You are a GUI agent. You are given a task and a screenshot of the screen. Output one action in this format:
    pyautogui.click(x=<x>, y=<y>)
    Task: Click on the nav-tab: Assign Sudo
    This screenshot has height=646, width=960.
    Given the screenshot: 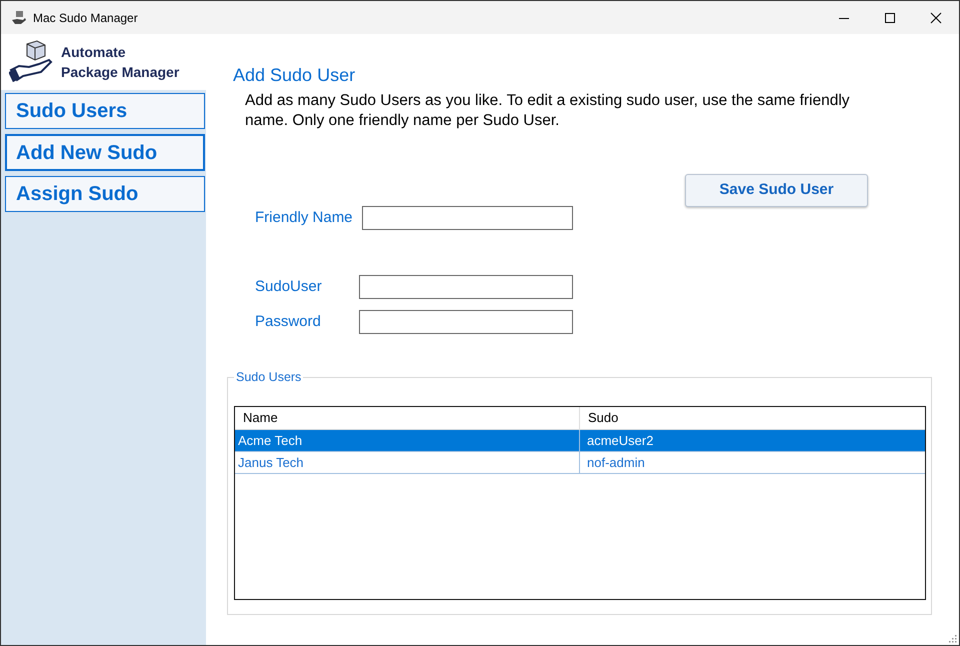 What is the action you would take?
    pyautogui.click(x=105, y=194)
    